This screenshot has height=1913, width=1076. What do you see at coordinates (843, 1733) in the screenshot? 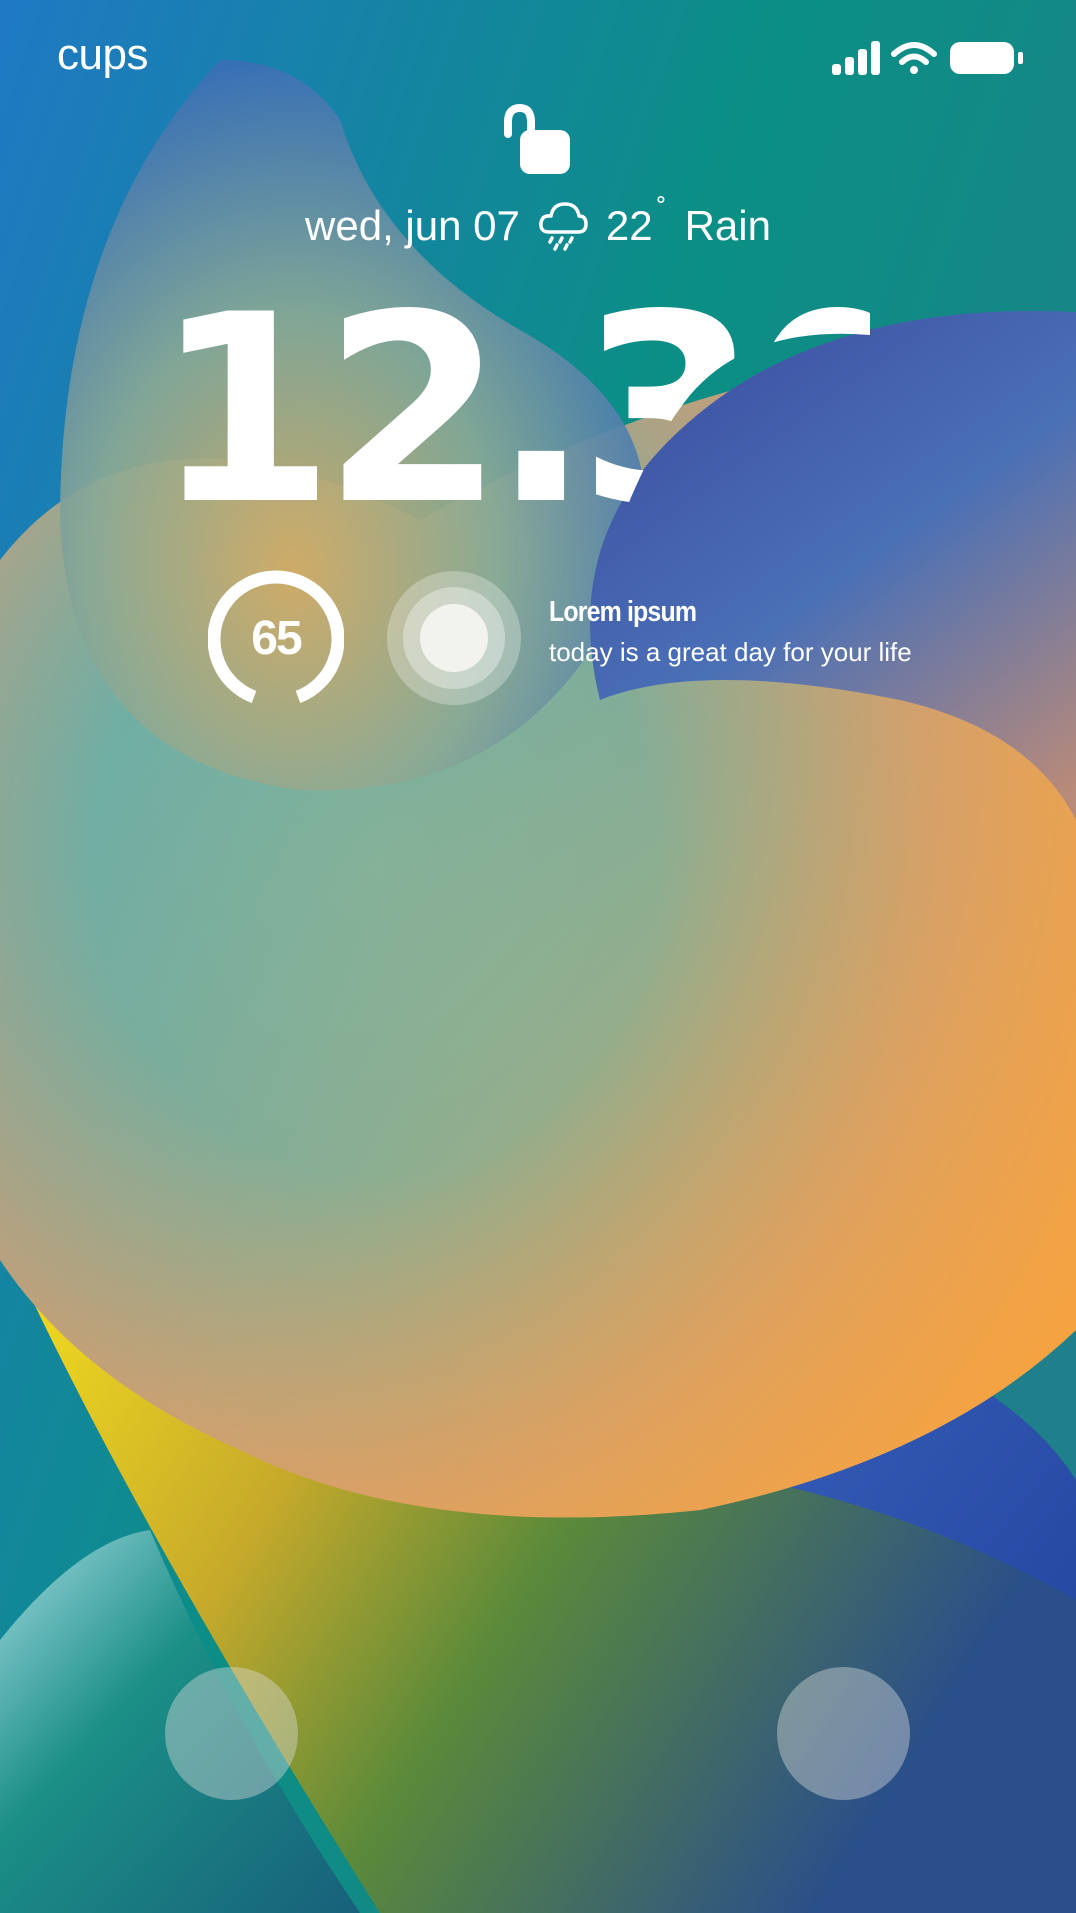
I see `camera-button` at bounding box center [843, 1733].